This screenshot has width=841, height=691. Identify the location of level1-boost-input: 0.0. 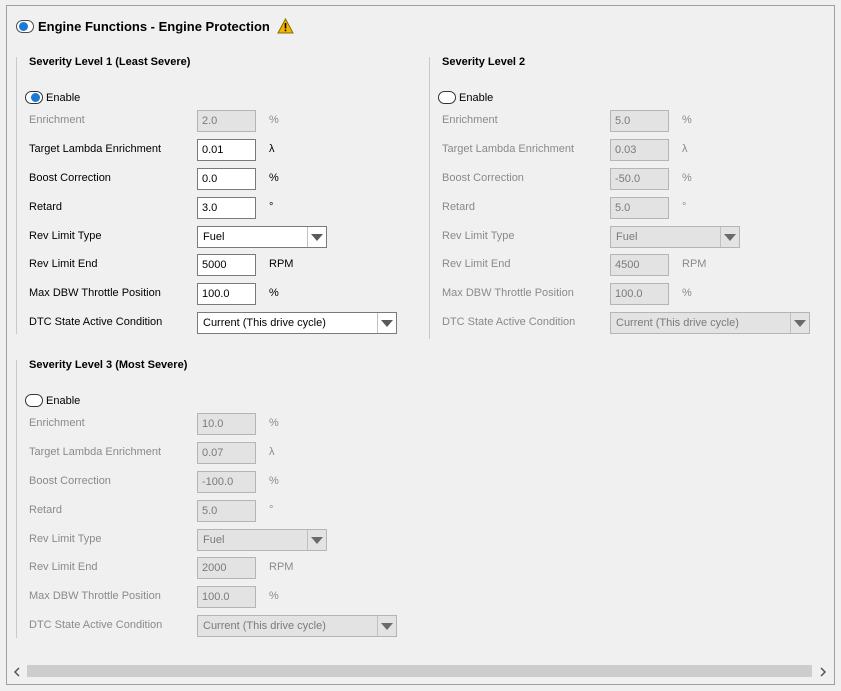
(226, 179).